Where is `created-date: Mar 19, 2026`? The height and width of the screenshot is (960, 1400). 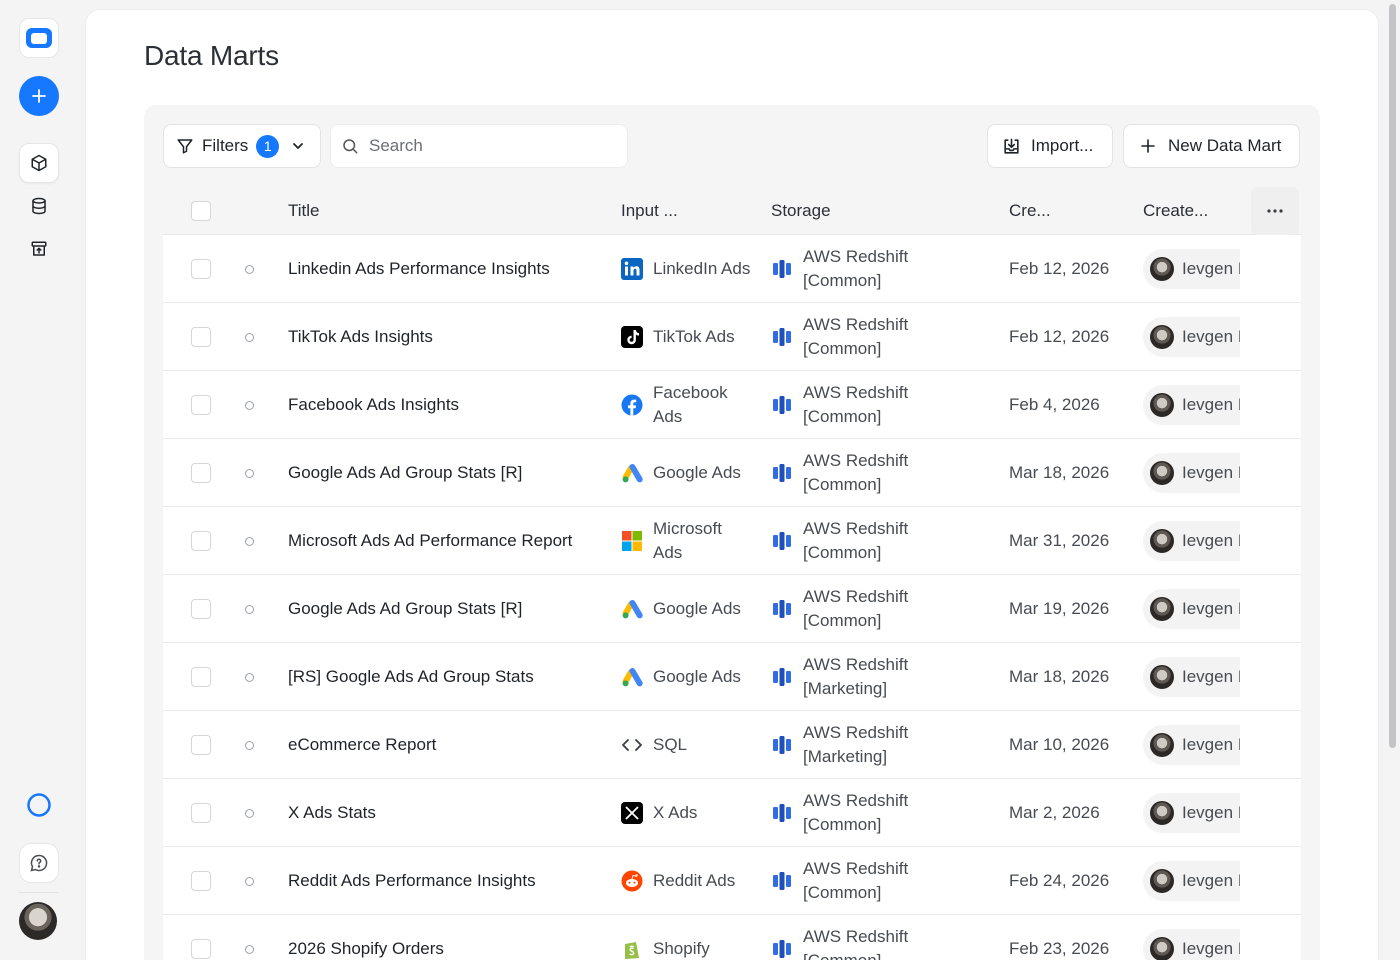
created-date: Mar 19, 2026 is located at coordinates (1059, 608).